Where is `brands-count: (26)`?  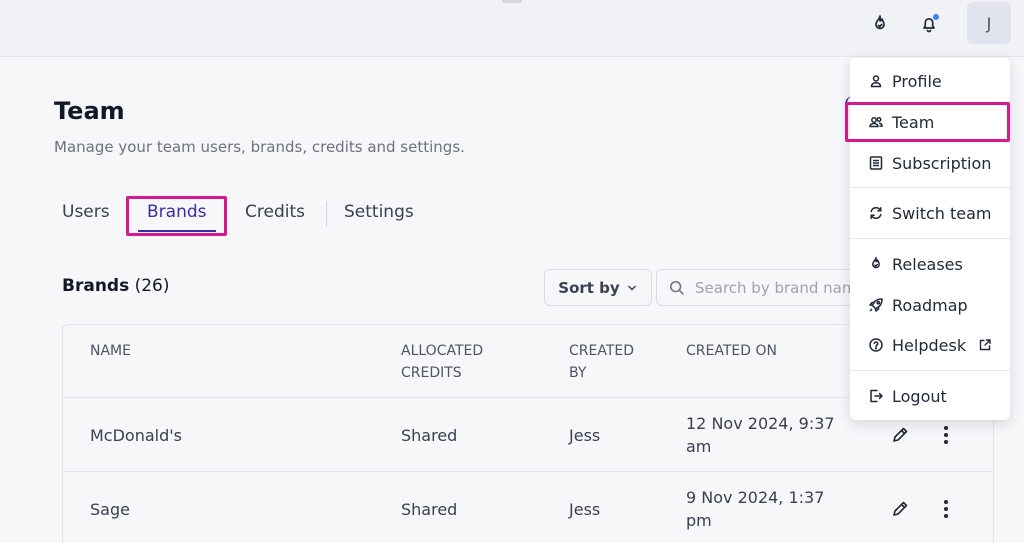 brands-count: (26) is located at coordinates (152, 286).